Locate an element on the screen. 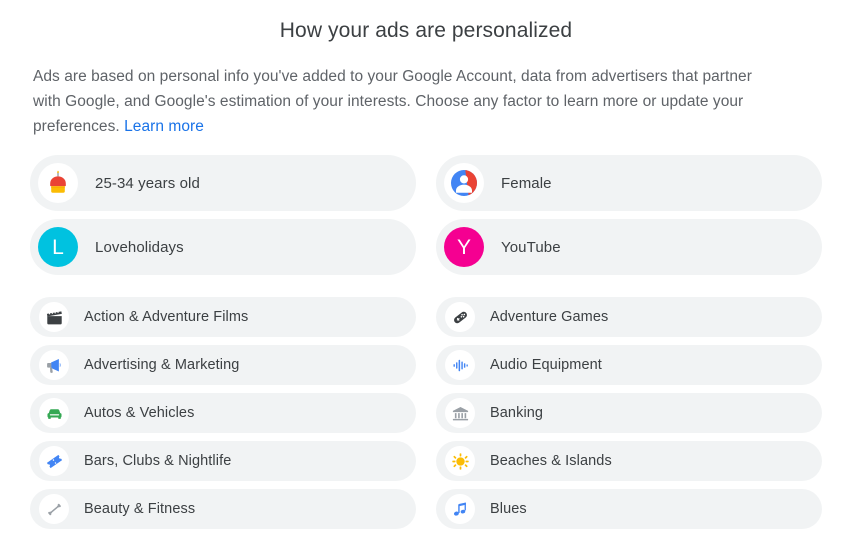 The height and width of the screenshot is (537, 852). megaphone-icon is located at coordinates (54, 365).